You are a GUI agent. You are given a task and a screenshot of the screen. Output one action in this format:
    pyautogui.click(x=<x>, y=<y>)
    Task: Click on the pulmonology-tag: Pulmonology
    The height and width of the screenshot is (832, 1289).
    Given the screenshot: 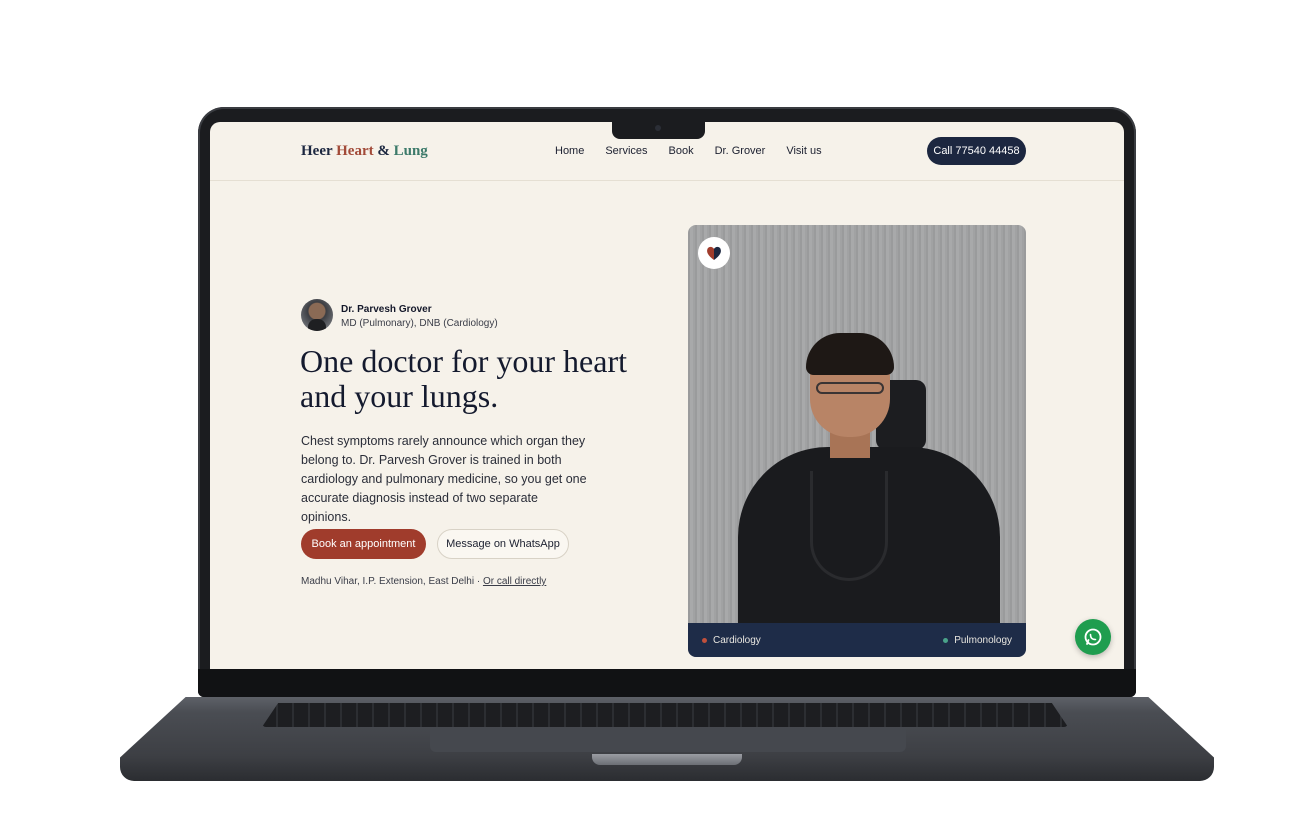 What is the action you would take?
    pyautogui.click(x=977, y=640)
    